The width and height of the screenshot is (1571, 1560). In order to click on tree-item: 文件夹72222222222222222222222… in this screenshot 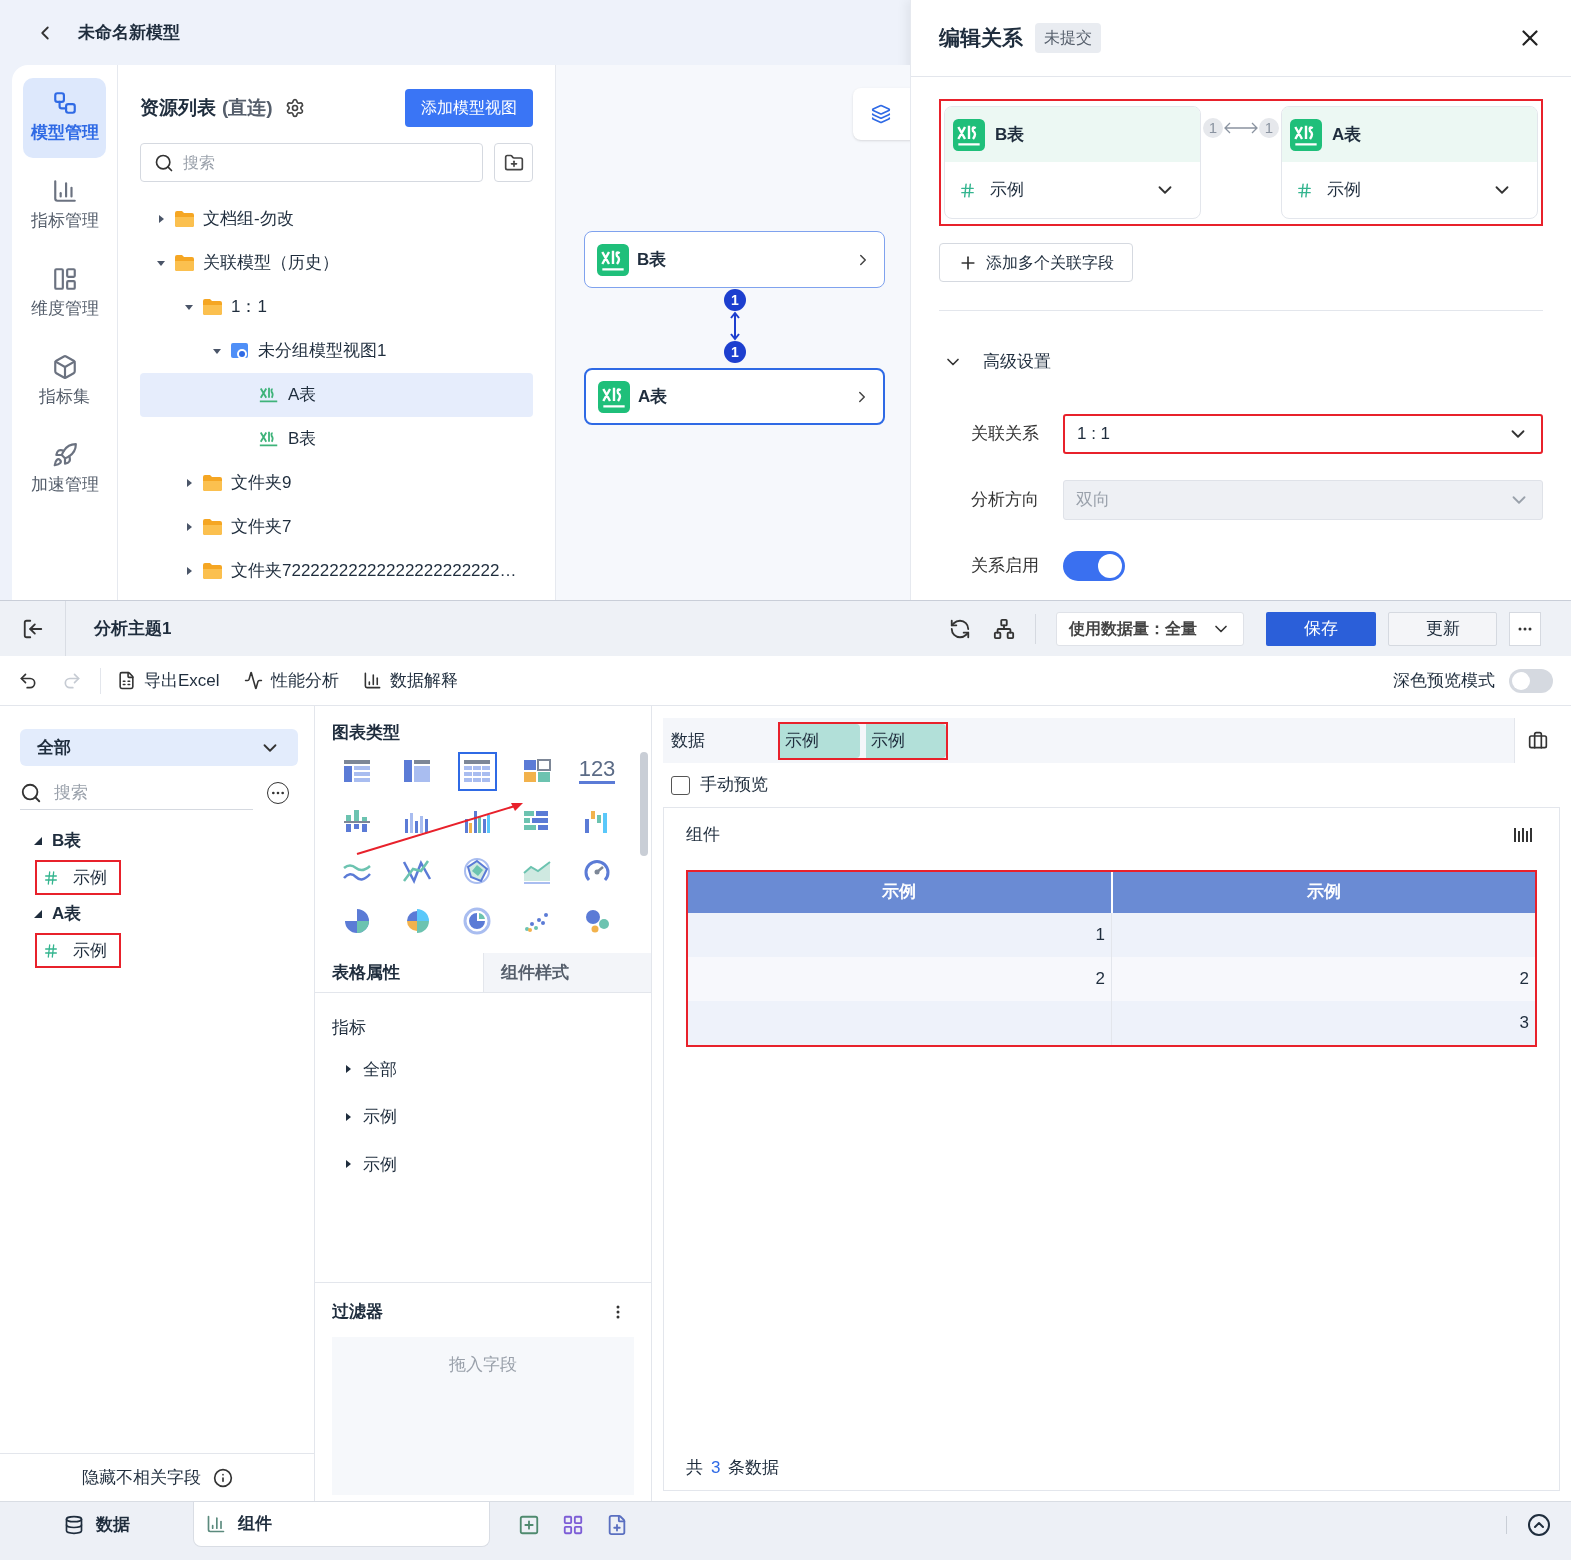, I will do `click(336, 571)`.